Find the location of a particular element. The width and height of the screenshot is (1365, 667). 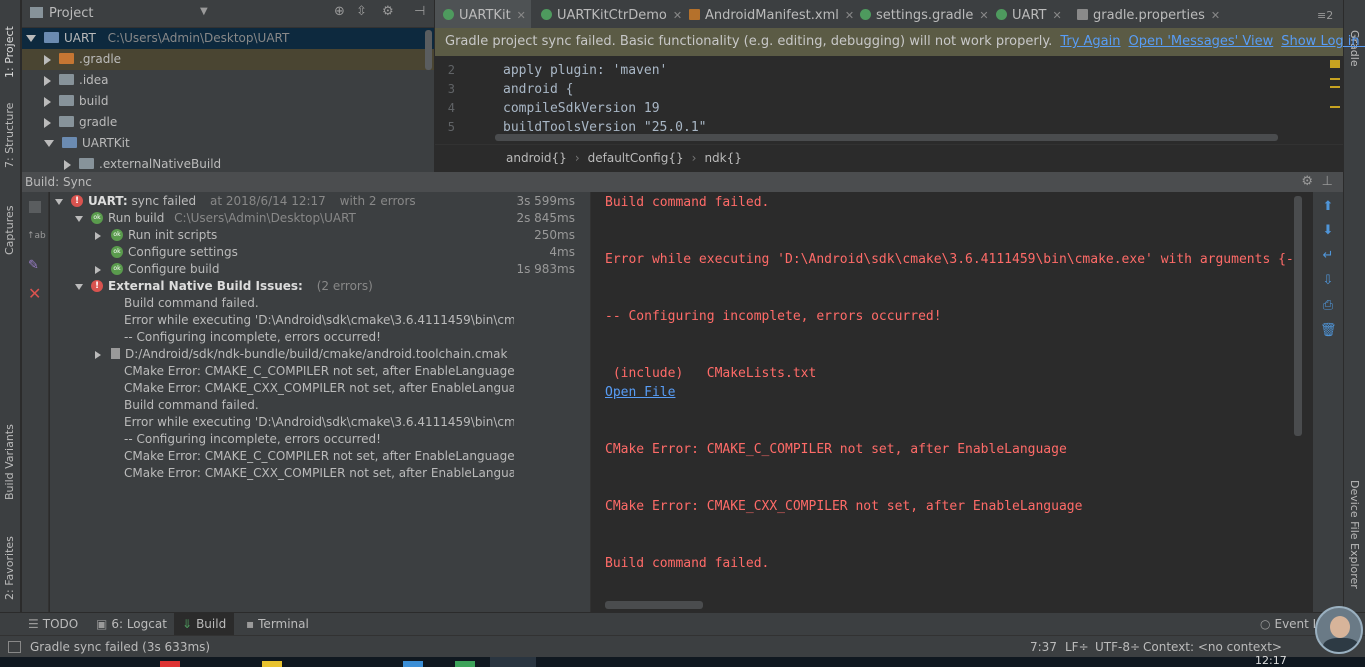

console-horizontal-scrollbar is located at coordinates (654, 605).